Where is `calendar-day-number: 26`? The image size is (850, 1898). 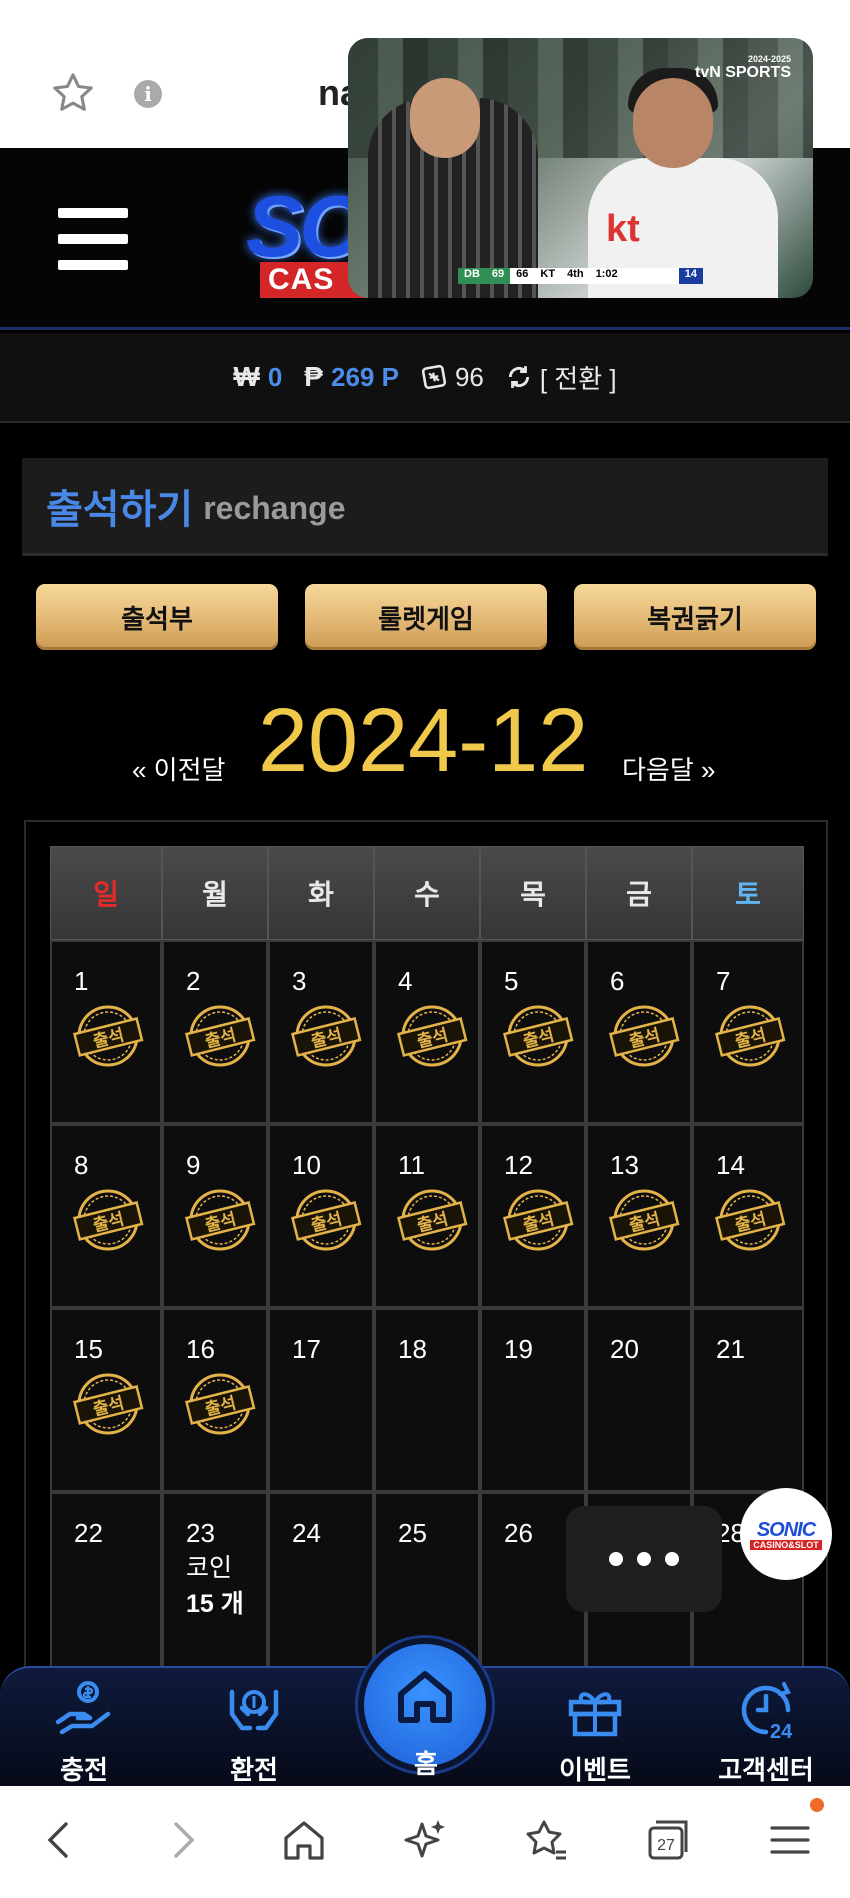
calendar-day-number: 26 is located at coordinates (518, 1533).